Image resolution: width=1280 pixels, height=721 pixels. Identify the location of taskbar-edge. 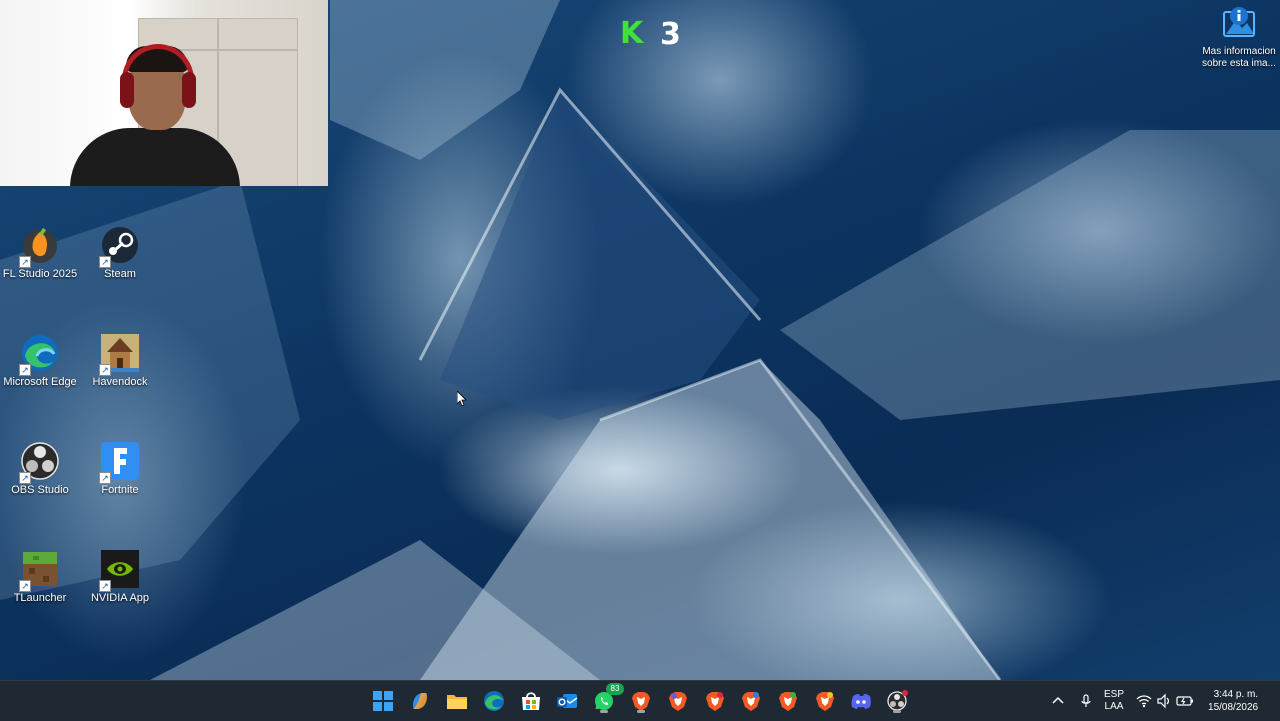
(494, 701).